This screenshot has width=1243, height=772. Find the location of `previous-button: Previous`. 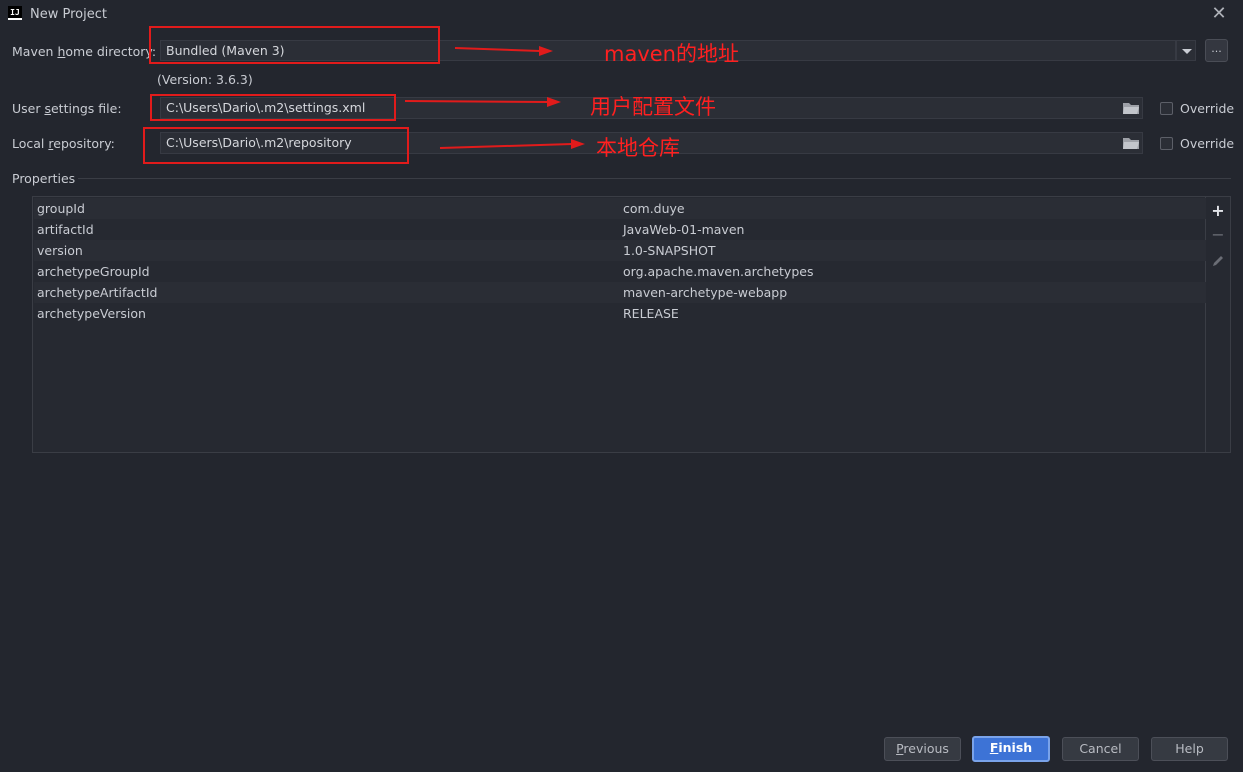

previous-button: Previous is located at coordinates (922, 749).